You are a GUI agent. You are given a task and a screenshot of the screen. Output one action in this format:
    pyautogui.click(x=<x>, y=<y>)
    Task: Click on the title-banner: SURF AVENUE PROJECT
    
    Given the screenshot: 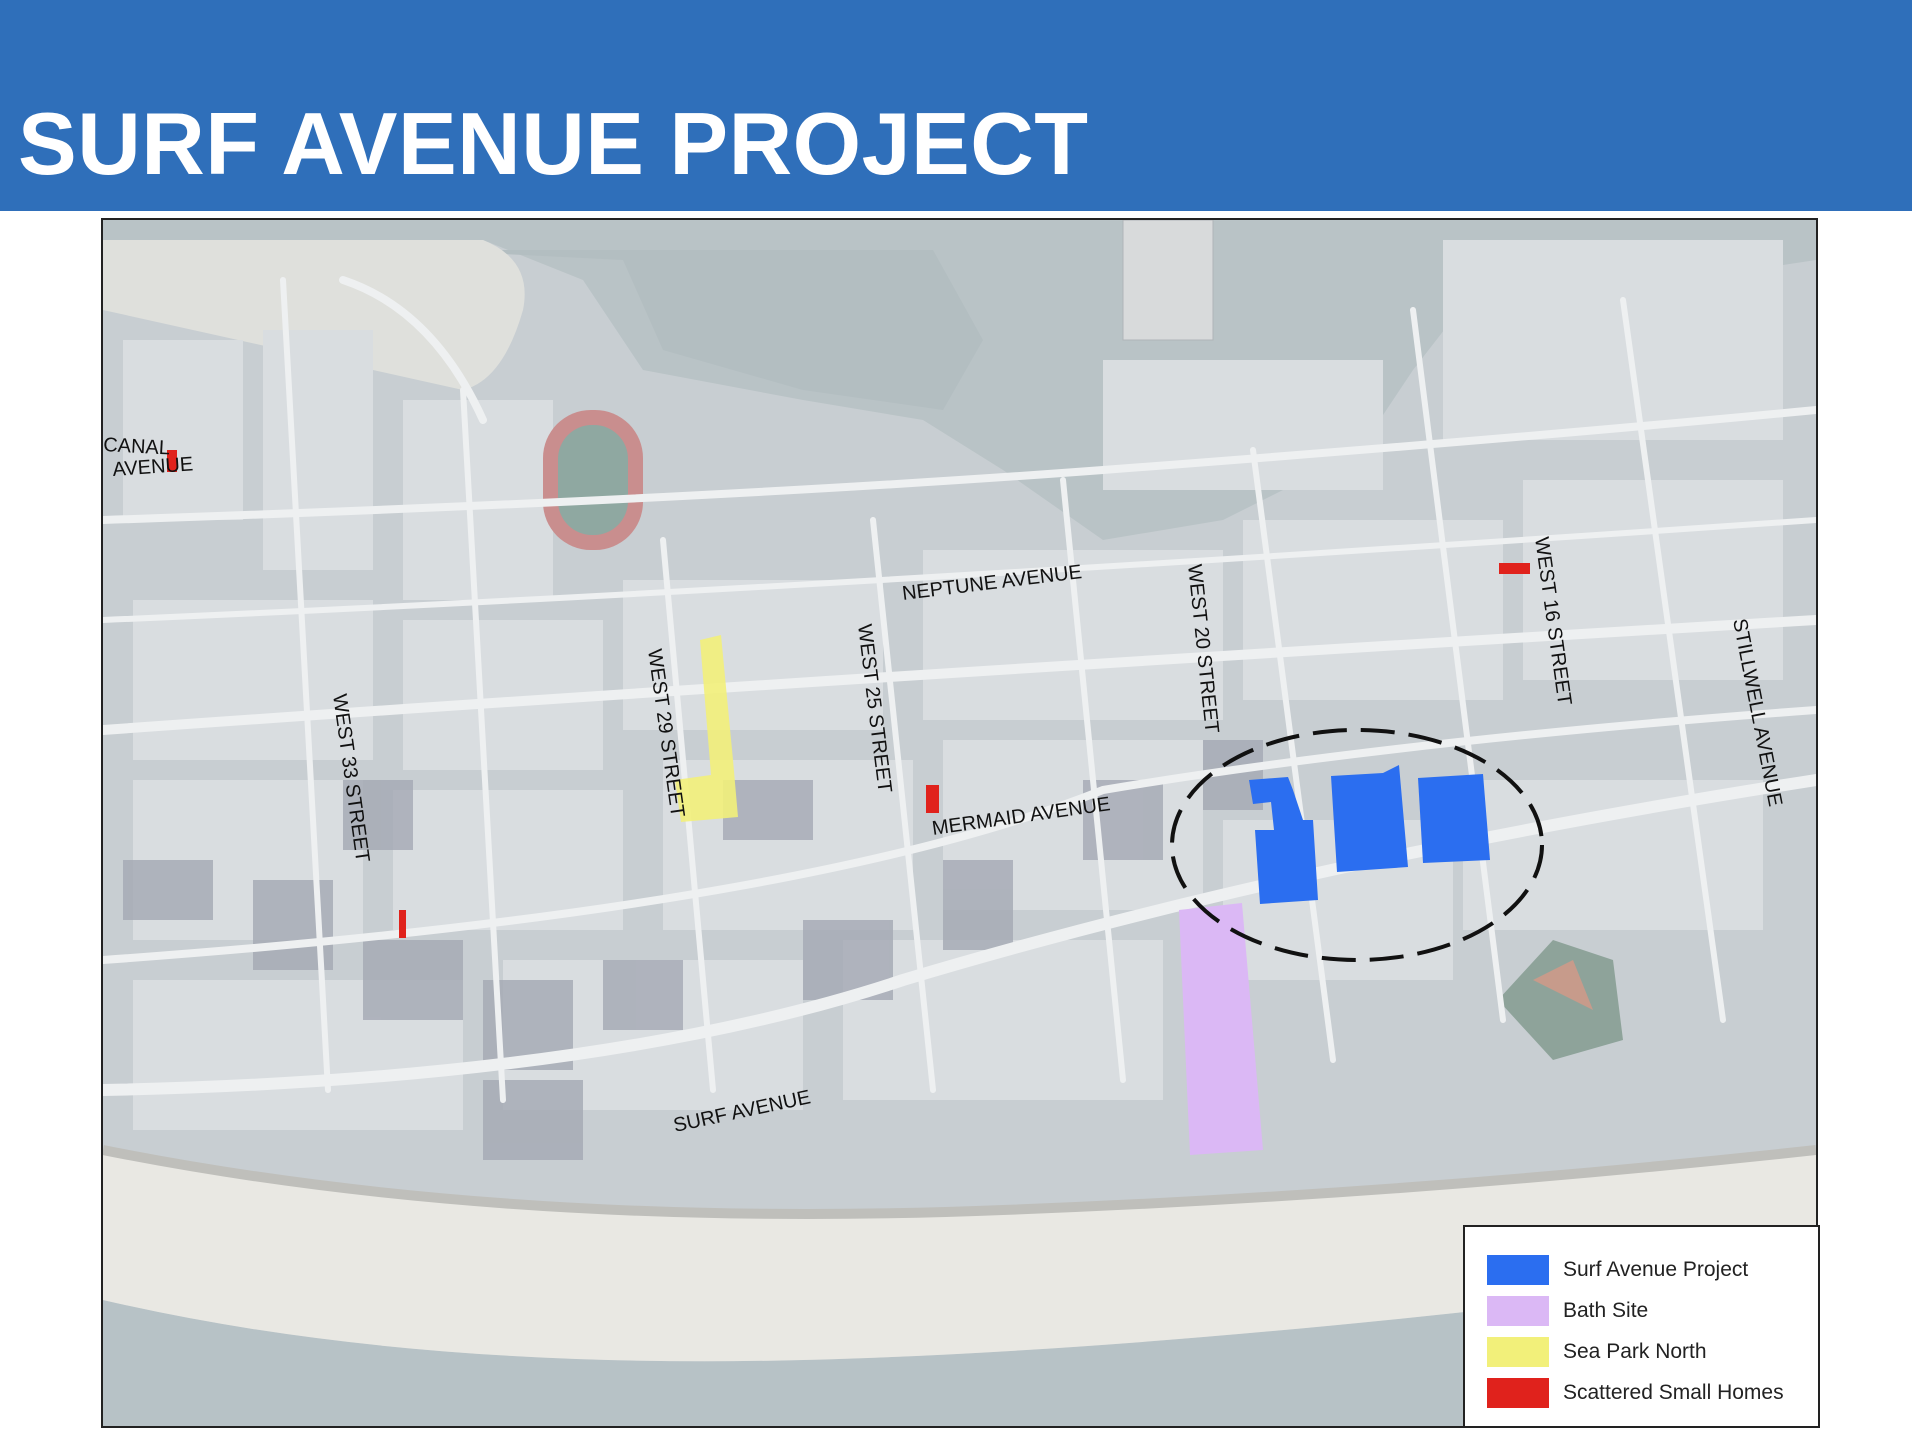 What is the action you would take?
    pyautogui.click(x=956, y=105)
    